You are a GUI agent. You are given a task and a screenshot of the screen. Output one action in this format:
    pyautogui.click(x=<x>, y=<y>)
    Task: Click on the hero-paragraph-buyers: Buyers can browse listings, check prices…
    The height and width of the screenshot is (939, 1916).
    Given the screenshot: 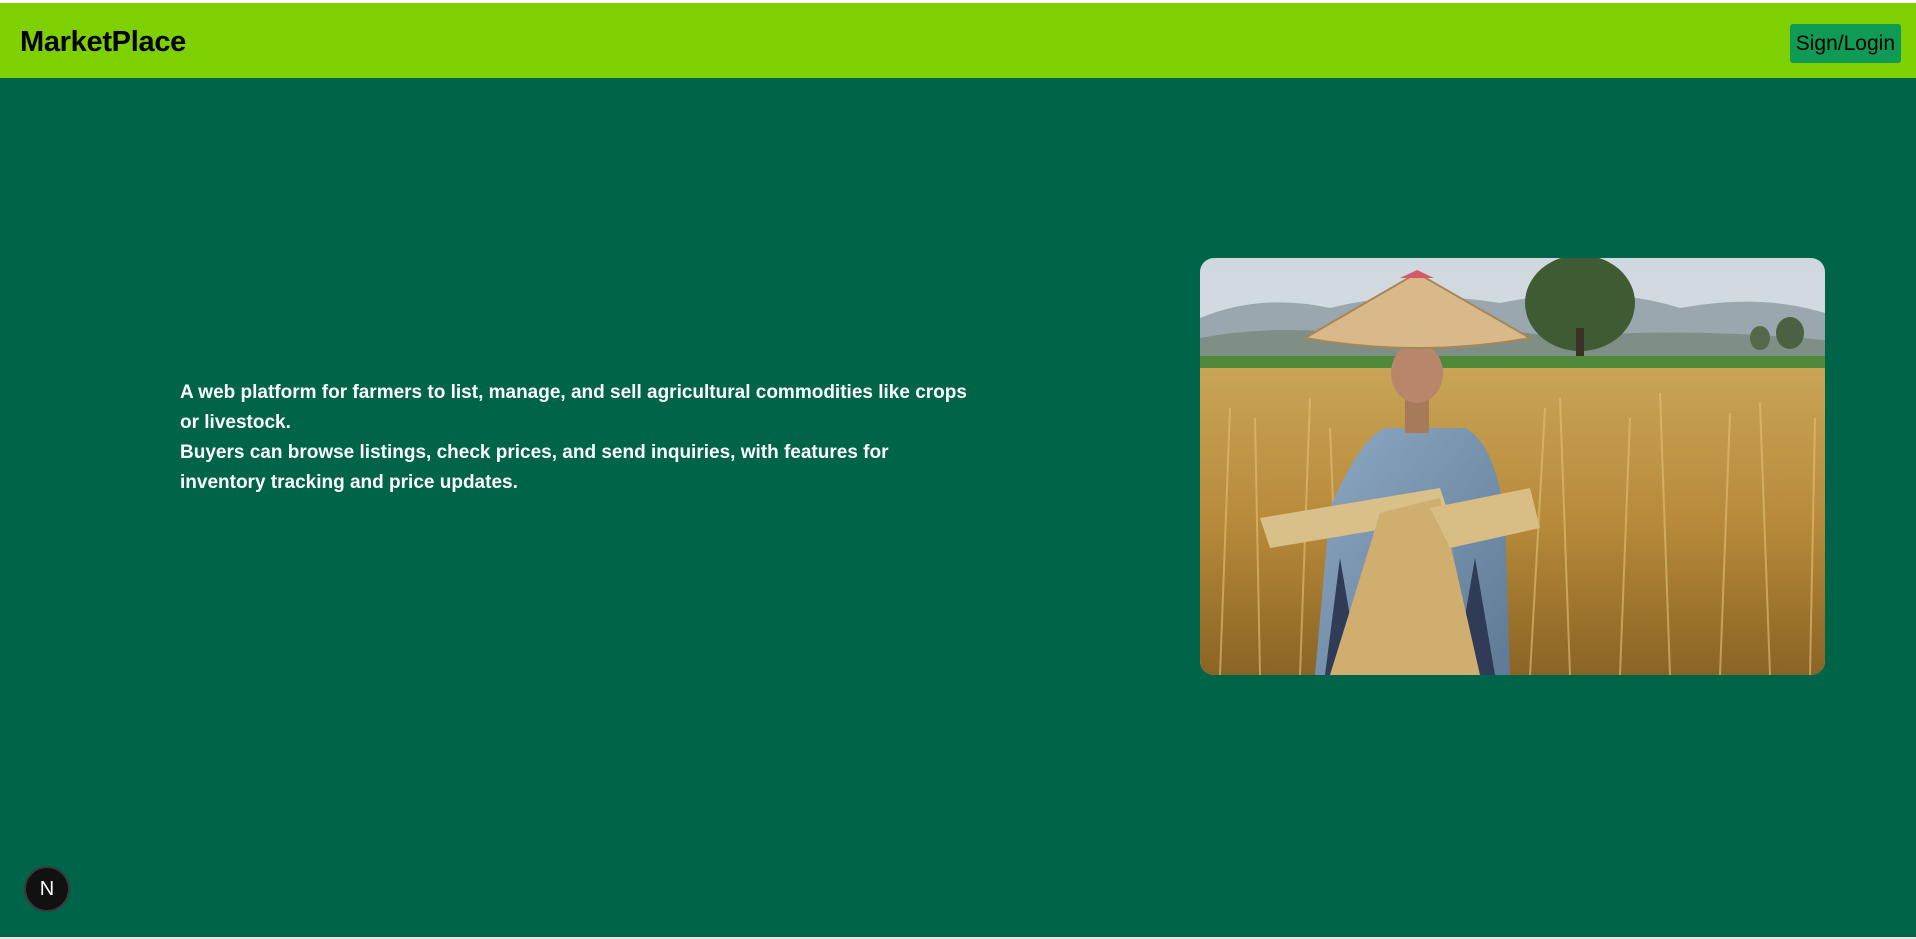 What is the action you would take?
    pyautogui.click(x=534, y=467)
    